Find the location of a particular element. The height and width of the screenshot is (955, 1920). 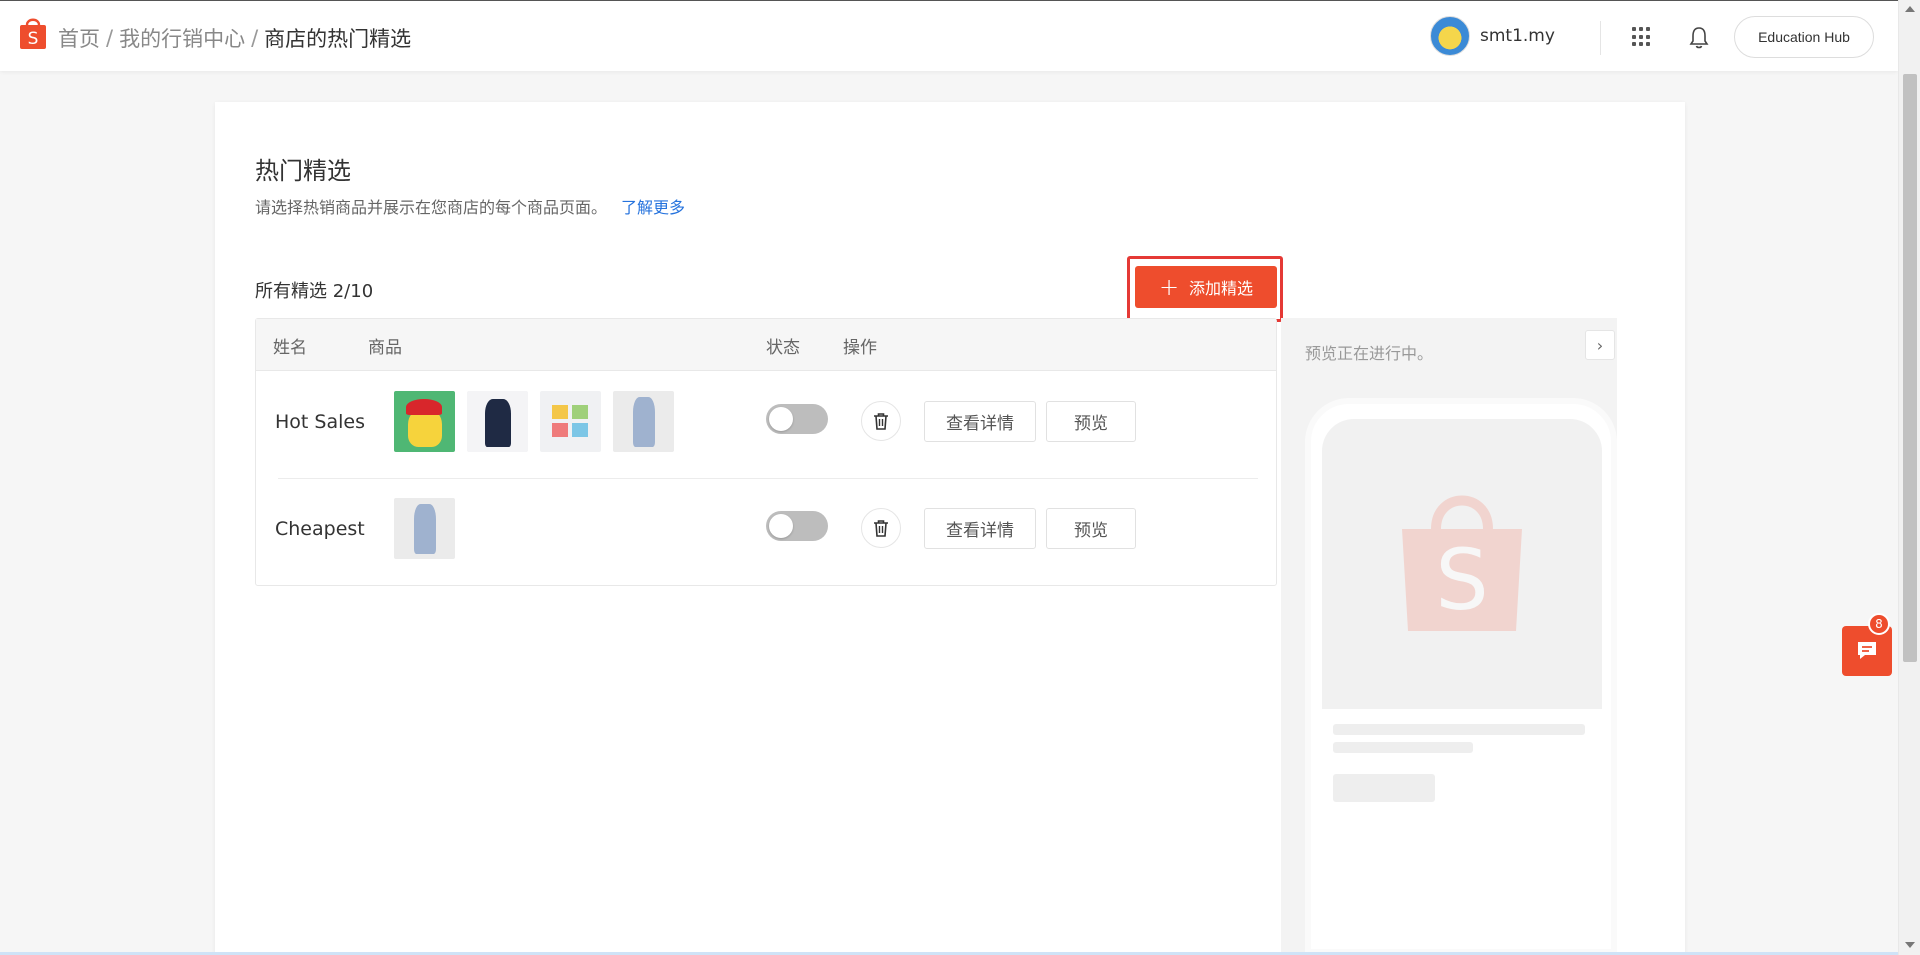

collection-name: Cheapest is located at coordinates (320, 529).